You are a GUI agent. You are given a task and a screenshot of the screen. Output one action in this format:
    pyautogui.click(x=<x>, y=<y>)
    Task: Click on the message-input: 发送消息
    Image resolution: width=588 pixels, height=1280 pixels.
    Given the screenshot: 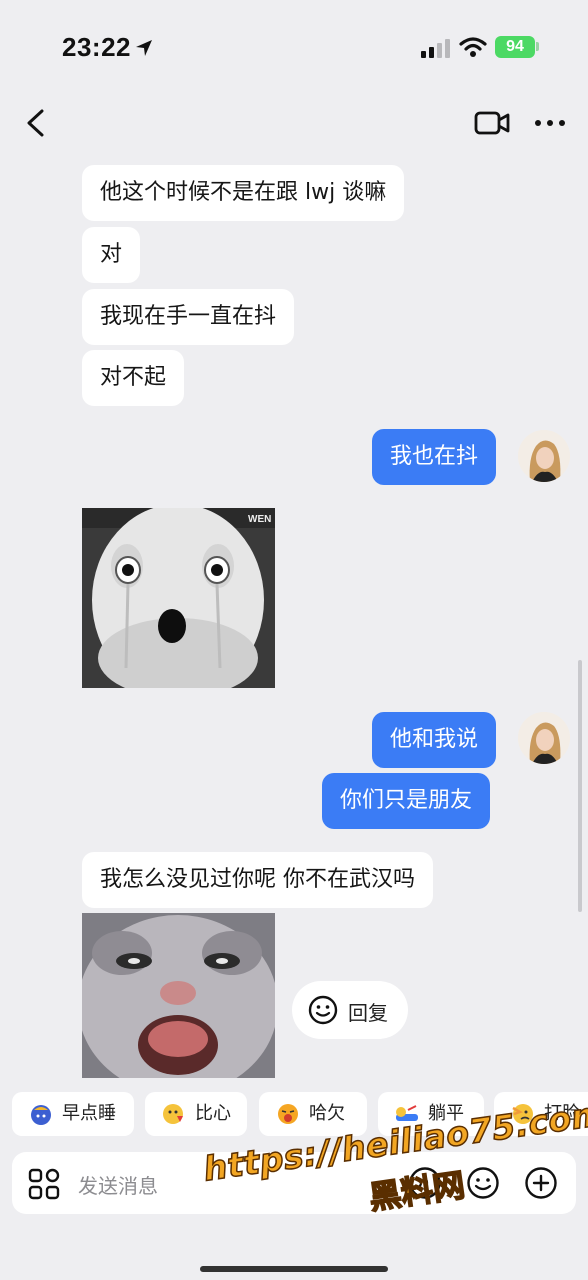 What is the action you would take?
    pyautogui.click(x=118, y=1184)
    